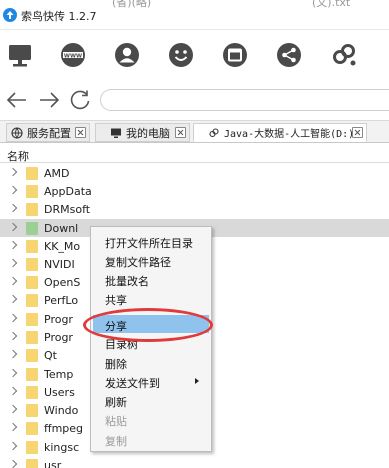 This screenshot has width=389, height=468. I want to click on folder-name: DRMsoft, so click(67, 209).